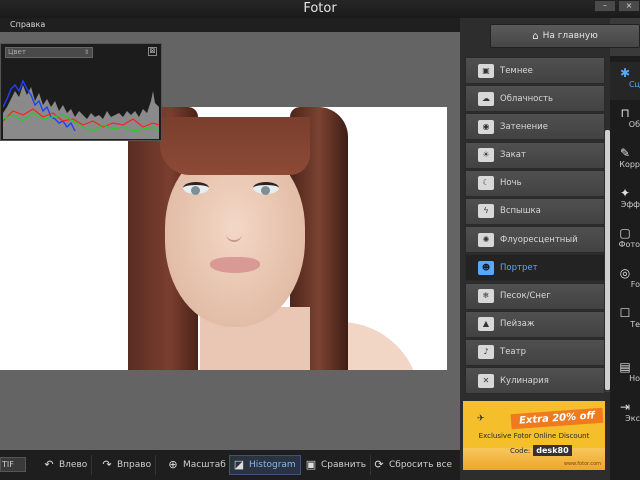 The image size is (640, 480). I want to click on banner-code-label: Code:, so click(520, 450).